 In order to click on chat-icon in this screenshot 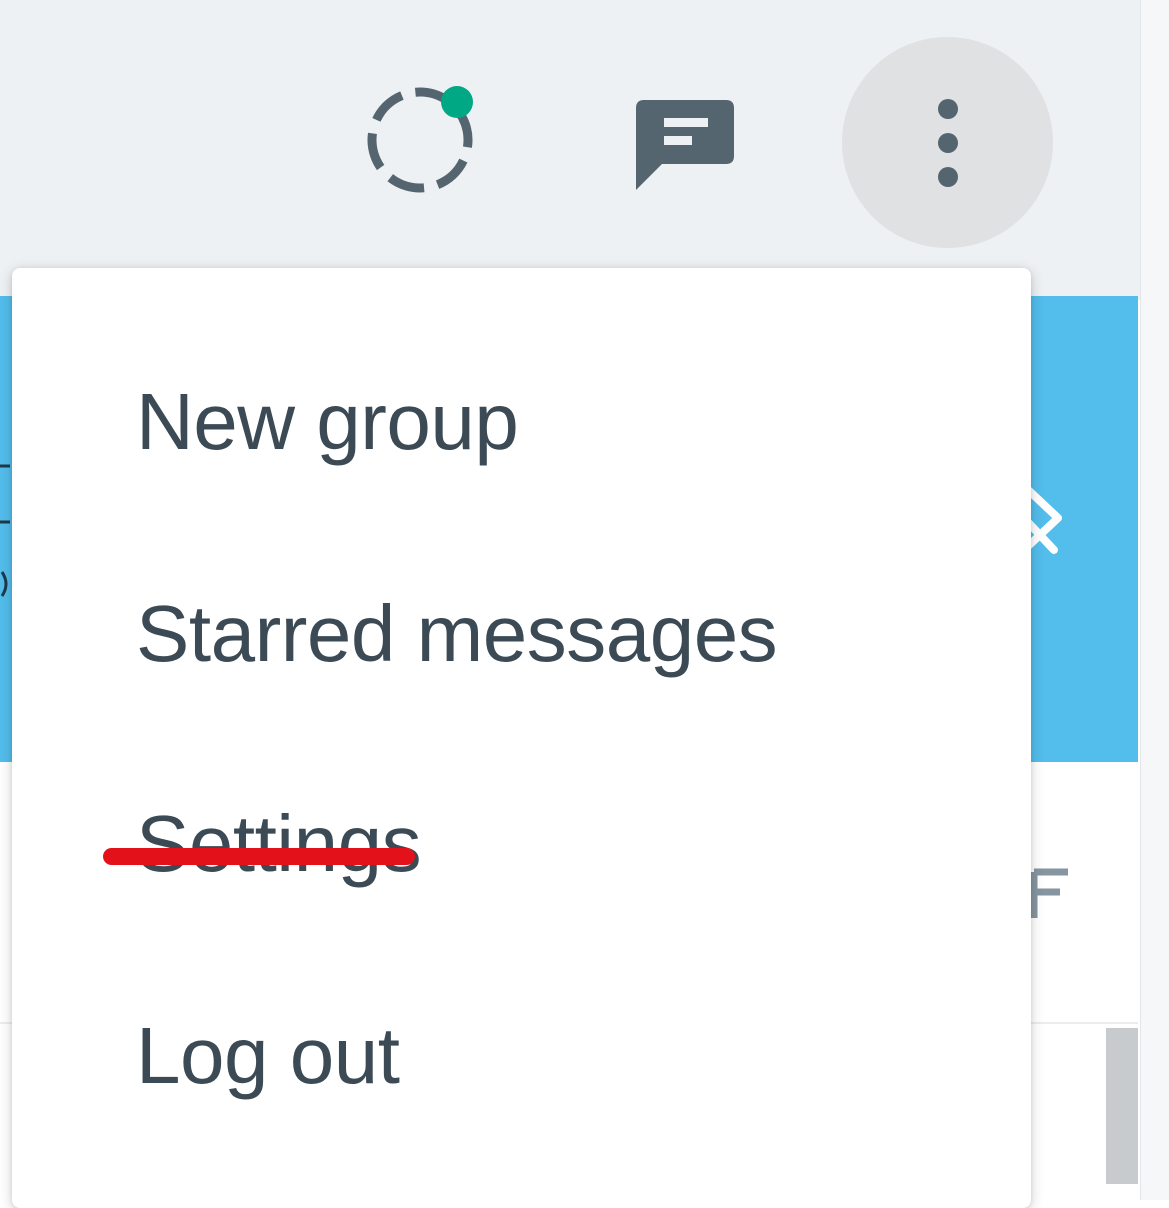, I will do `click(685, 145)`.